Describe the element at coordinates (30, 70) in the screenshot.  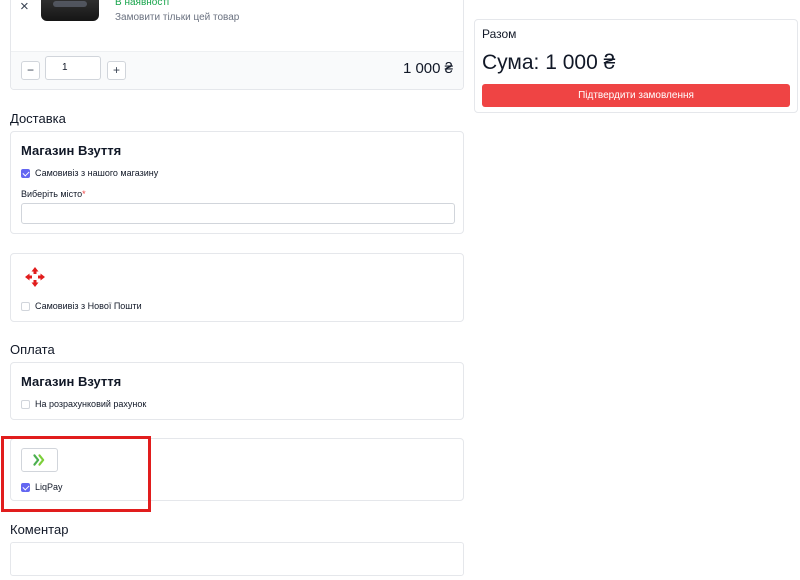
I see `quantity-decrease-button: −` at that location.